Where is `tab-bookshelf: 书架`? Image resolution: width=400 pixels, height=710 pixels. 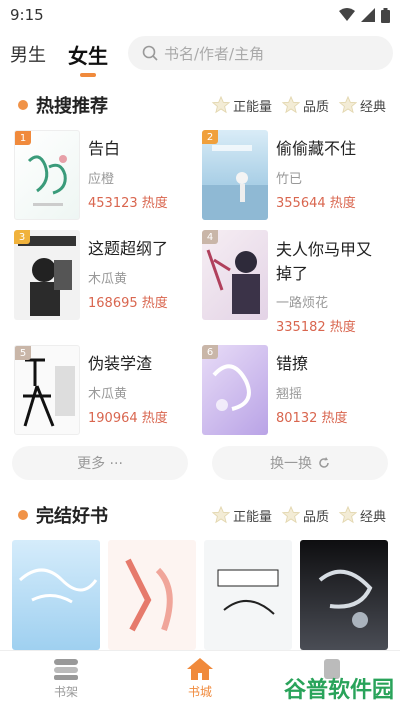 tab-bookshelf: 书架 is located at coordinates (66, 678).